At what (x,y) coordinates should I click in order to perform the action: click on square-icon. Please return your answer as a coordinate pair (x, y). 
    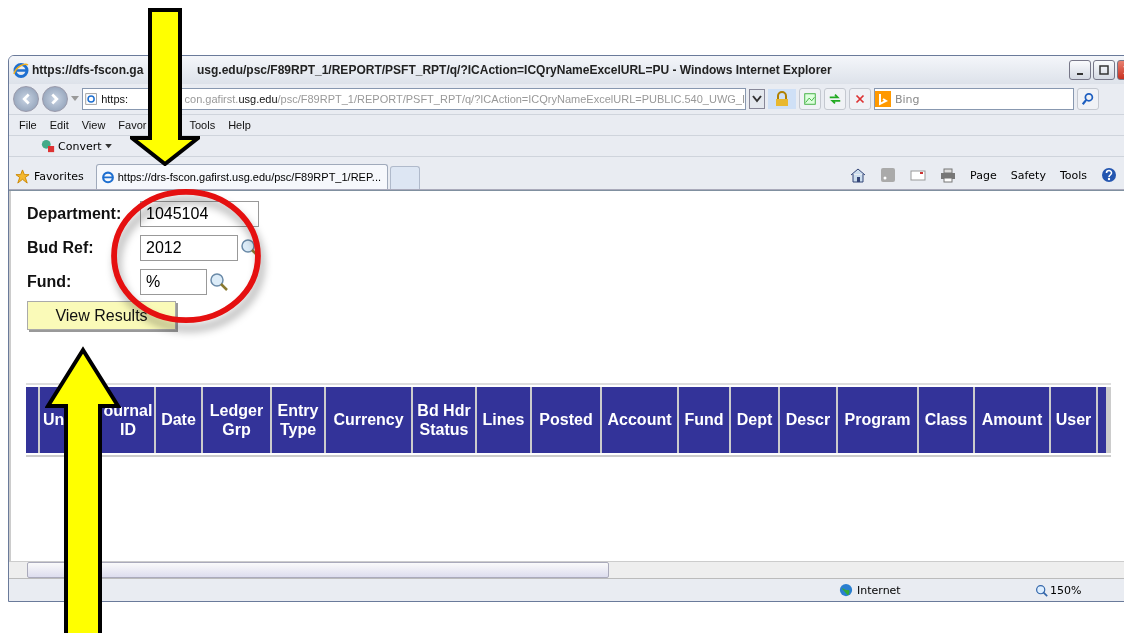
    Looking at the image, I should click on (1104, 70).